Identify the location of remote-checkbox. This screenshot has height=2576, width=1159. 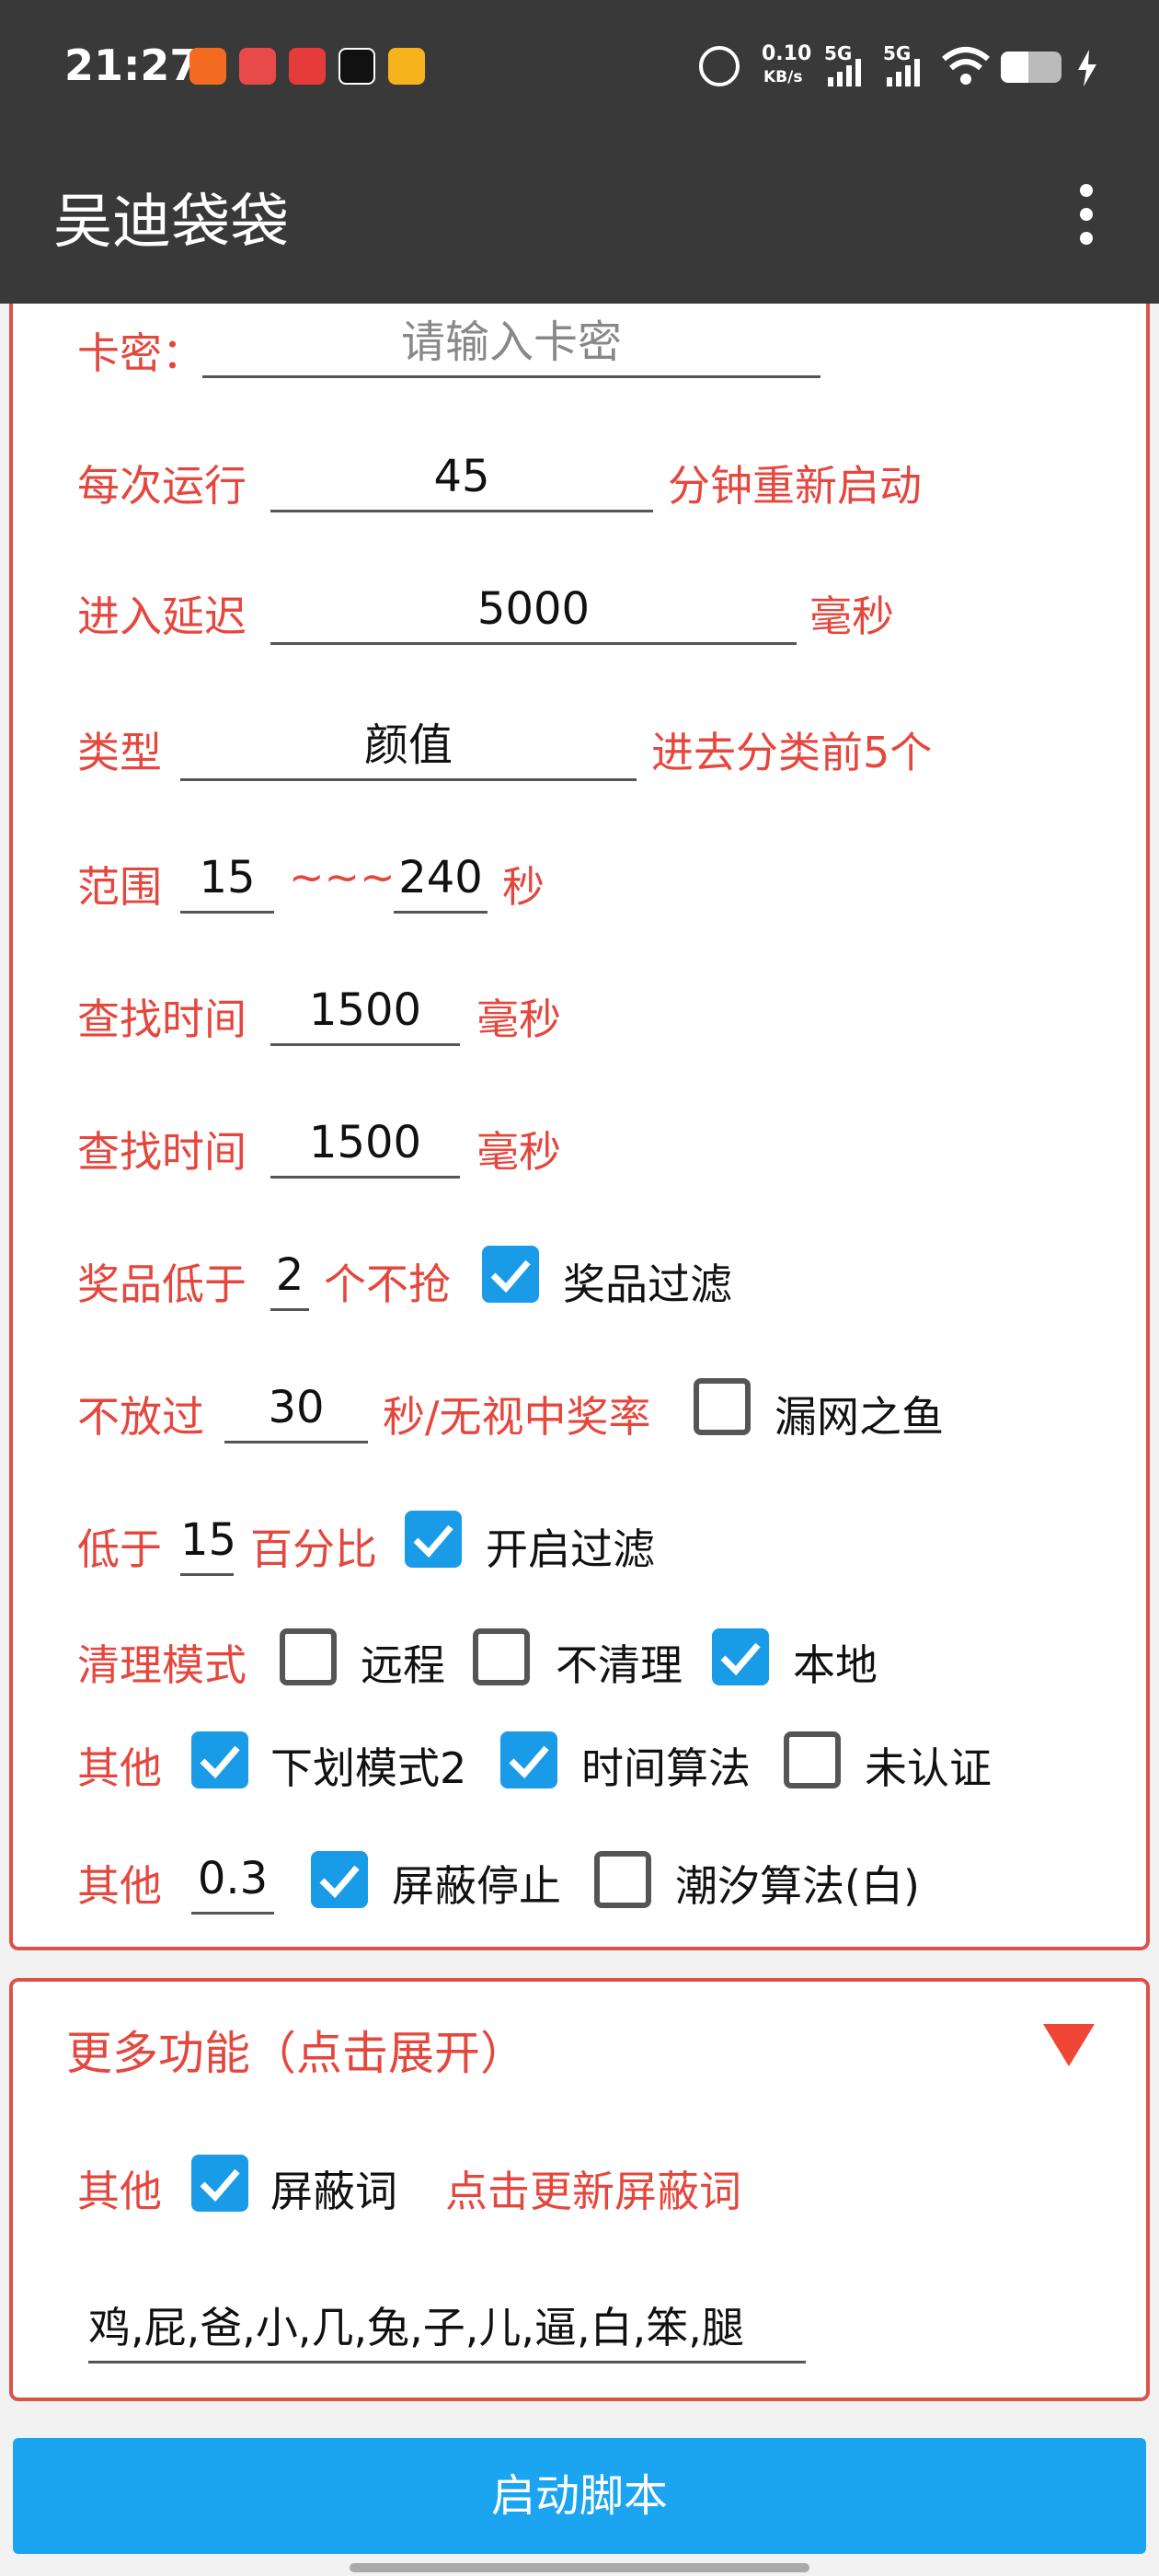
(308, 1656).